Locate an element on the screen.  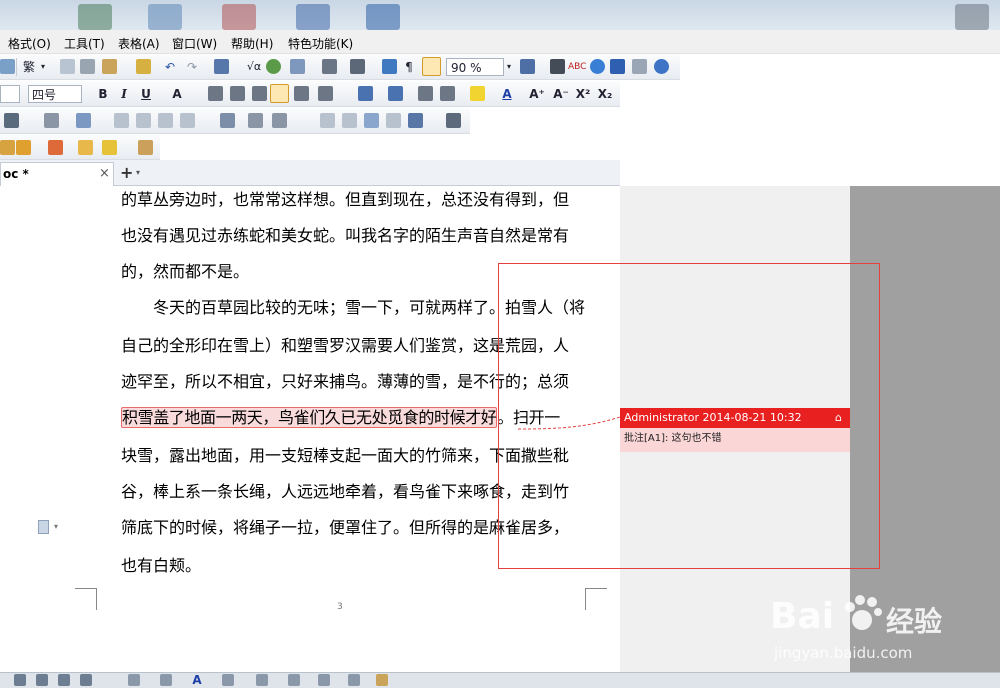
menu-window: 窗口(W) is located at coordinates (194, 43).